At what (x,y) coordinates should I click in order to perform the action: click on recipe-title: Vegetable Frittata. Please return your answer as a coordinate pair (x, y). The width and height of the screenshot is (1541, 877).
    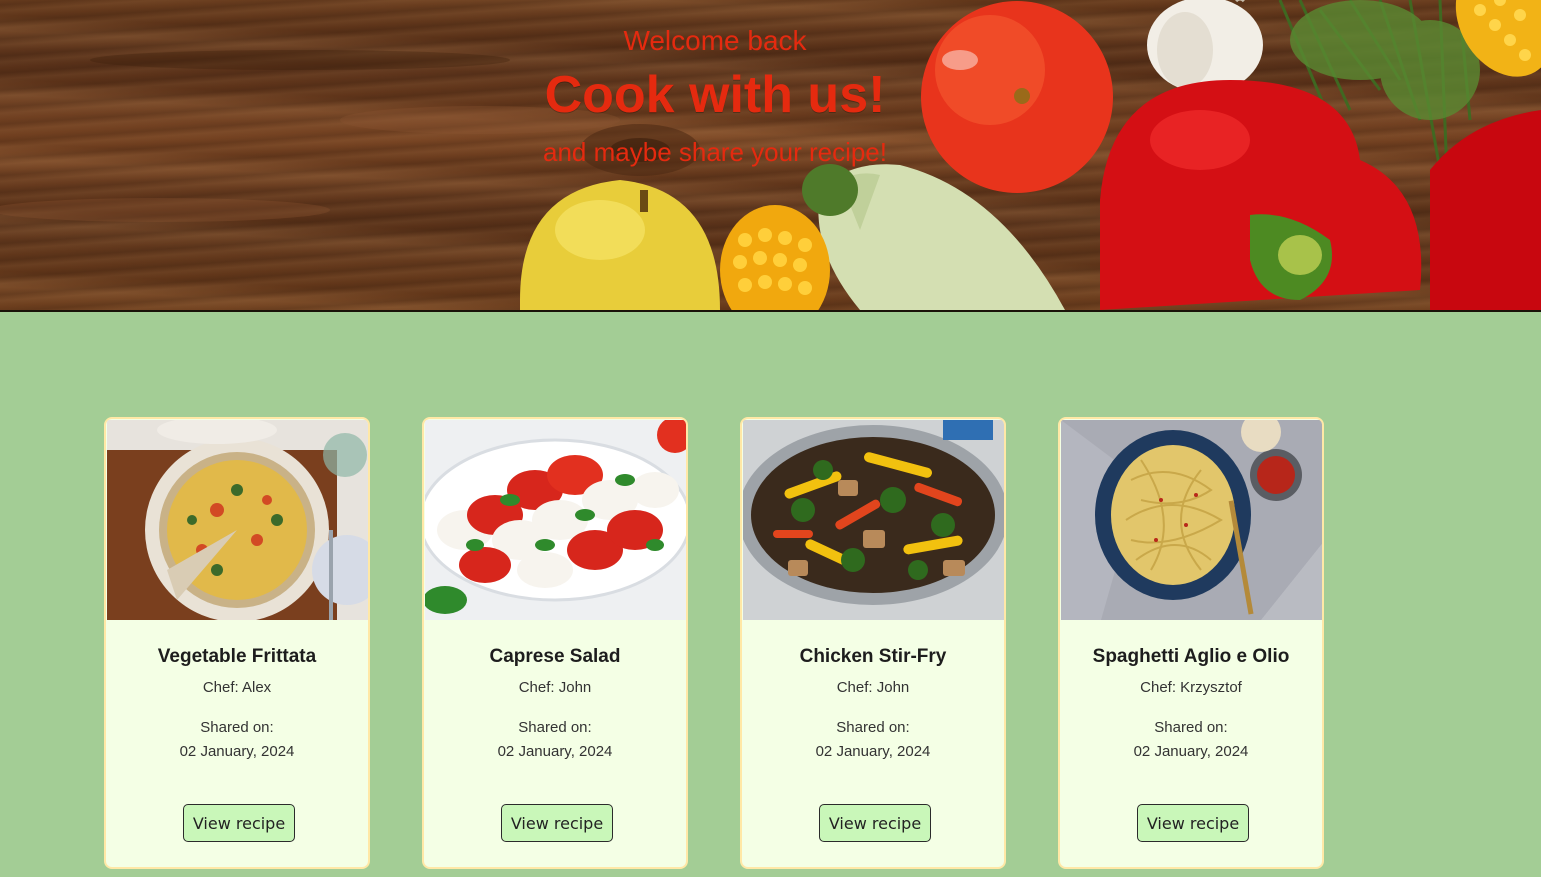
    Looking at the image, I should click on (237, 656).